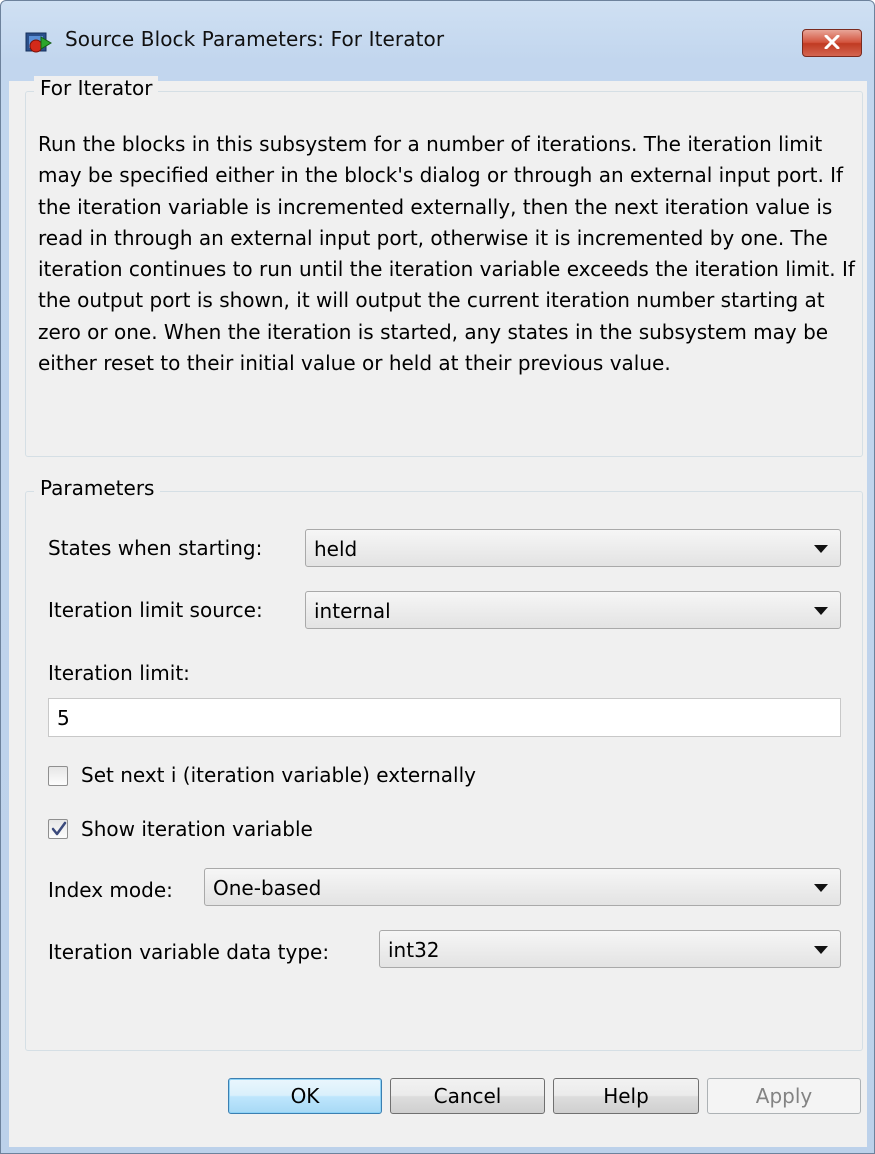  What do you see at coordinates (610, 949) in the screenshot?
I see `iteration-variable-data-type-select: int32` at bounding box center [610, 949].